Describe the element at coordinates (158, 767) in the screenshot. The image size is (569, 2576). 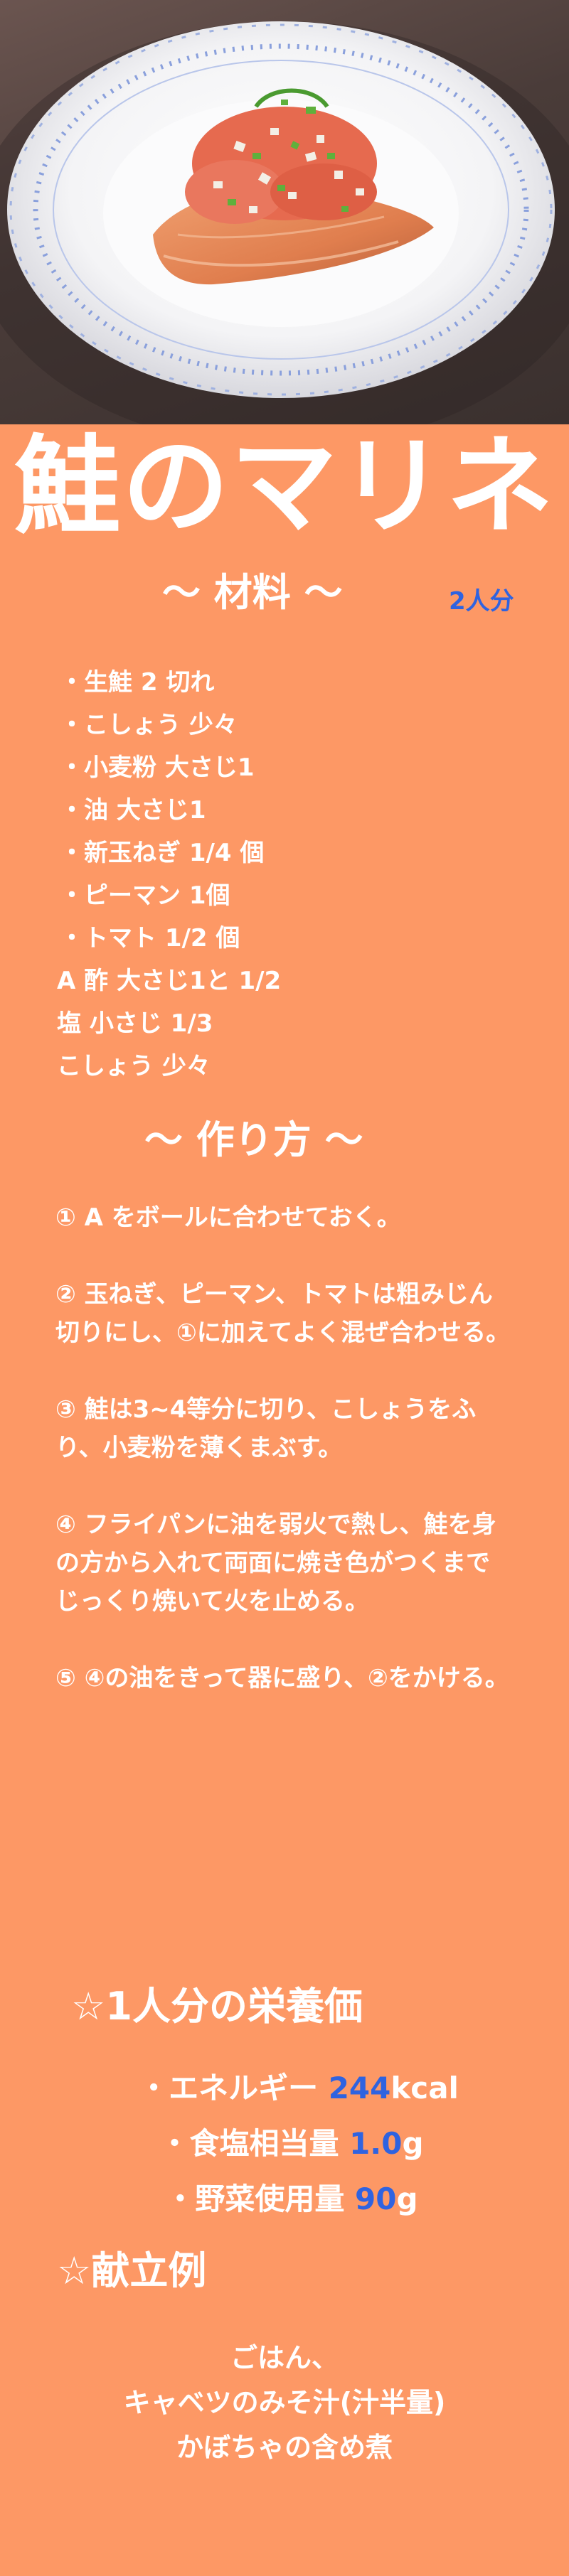
I see `ingredient-item: ・小麦粉 大さじ1` at that location.